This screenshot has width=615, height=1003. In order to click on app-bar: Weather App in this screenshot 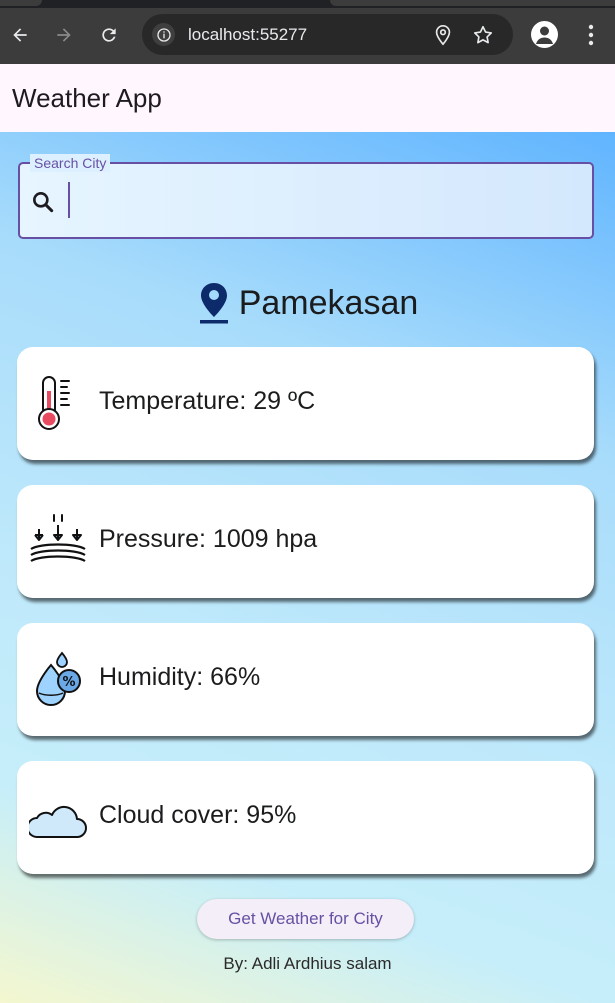, I will do `click(307, 98)`.